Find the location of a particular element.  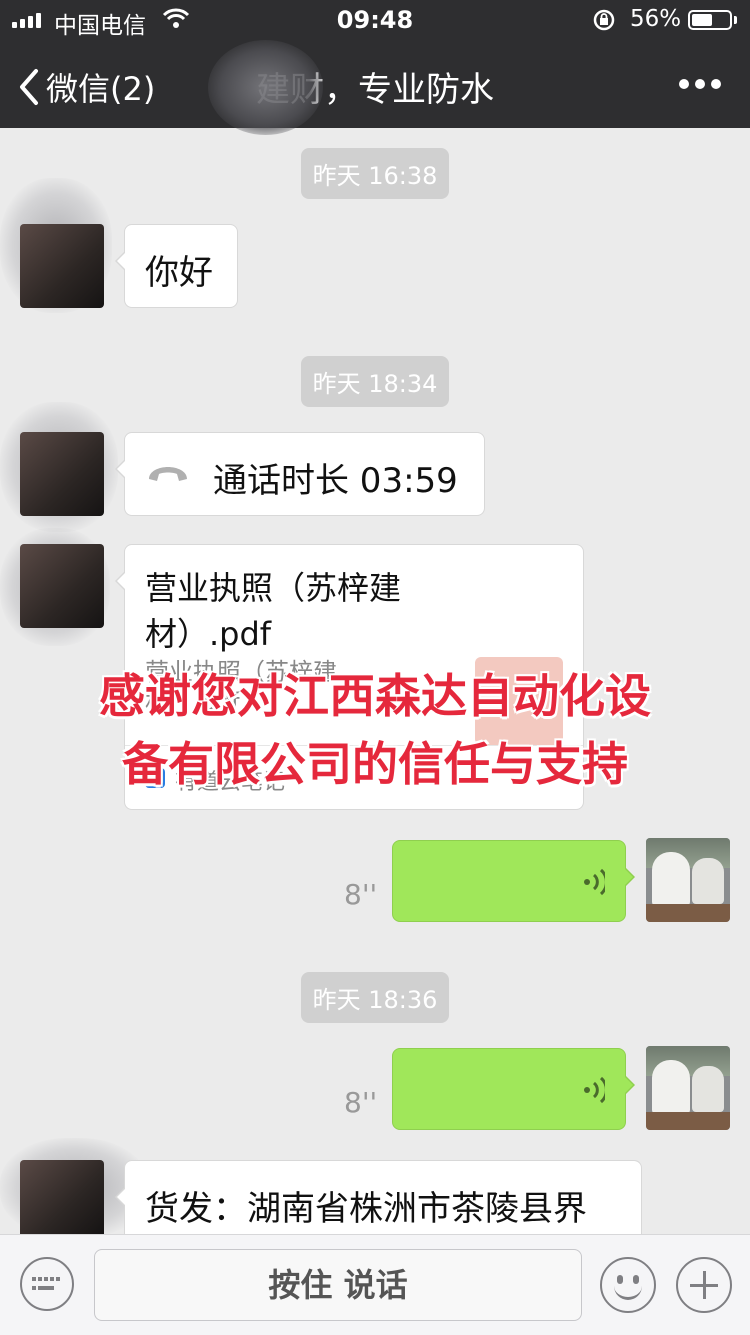

message-bubble-hello: 你好 is located at coordinates (176, 266).